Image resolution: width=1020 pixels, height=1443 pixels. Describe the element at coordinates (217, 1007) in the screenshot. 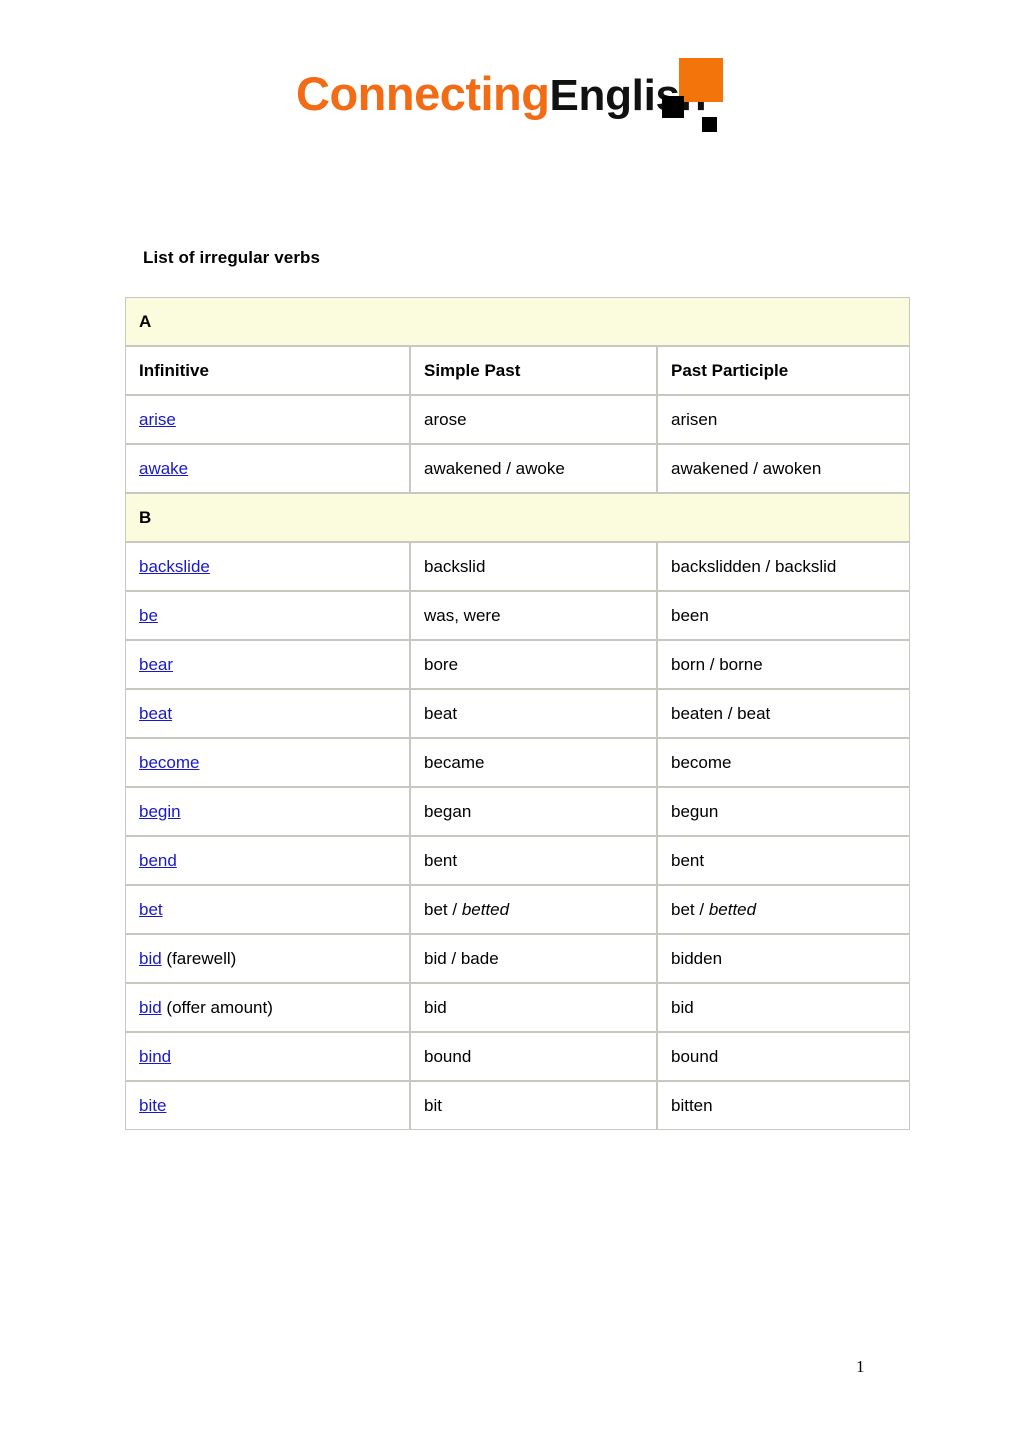

I see `verb-note: (offer amount)` at that location.